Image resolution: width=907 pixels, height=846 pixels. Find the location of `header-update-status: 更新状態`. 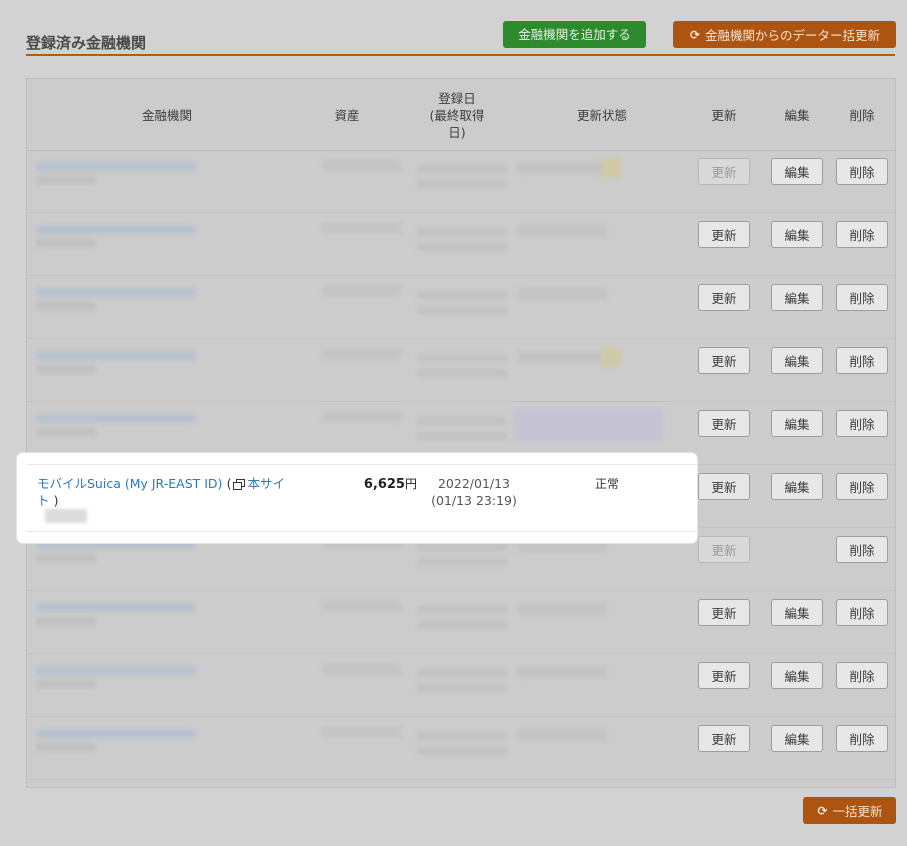

header-update-status: 更新状態 is located at coordinates (601, 115).